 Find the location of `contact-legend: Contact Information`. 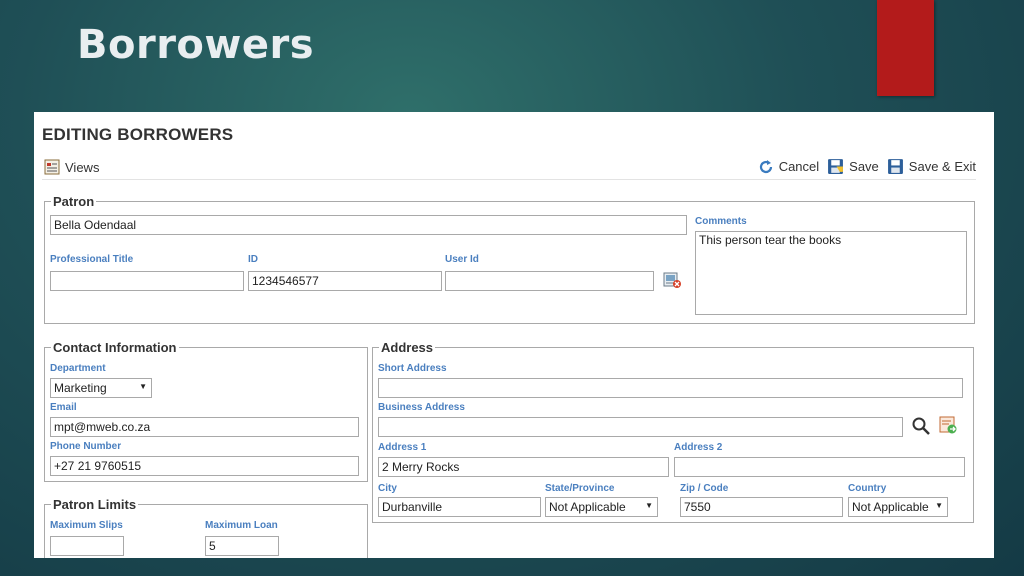

contact-legend: Contact Information is located at coordinates (115, 347).